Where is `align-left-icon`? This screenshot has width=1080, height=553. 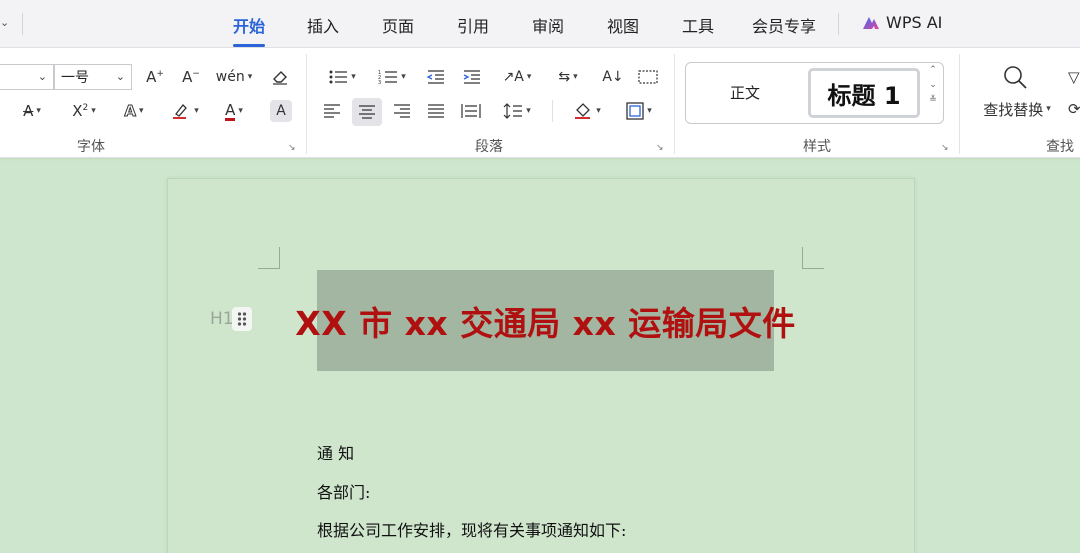
align-left-icon is located at coordinates (332, 111).